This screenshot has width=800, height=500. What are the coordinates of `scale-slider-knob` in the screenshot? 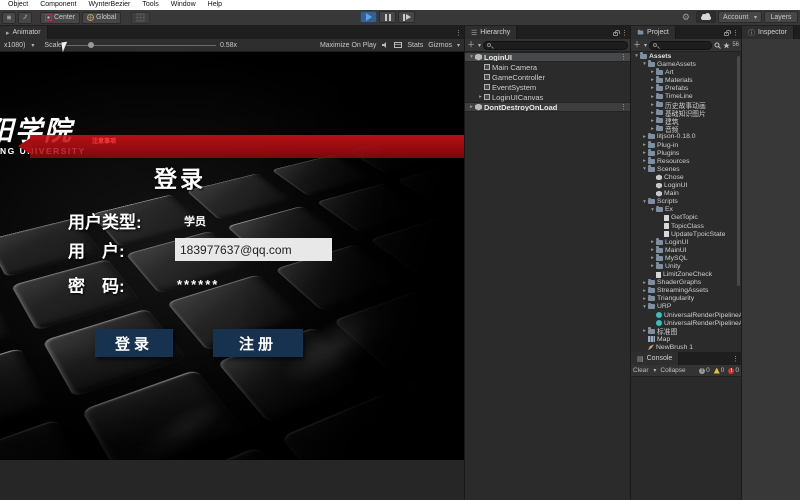 It's located at (90, 45).